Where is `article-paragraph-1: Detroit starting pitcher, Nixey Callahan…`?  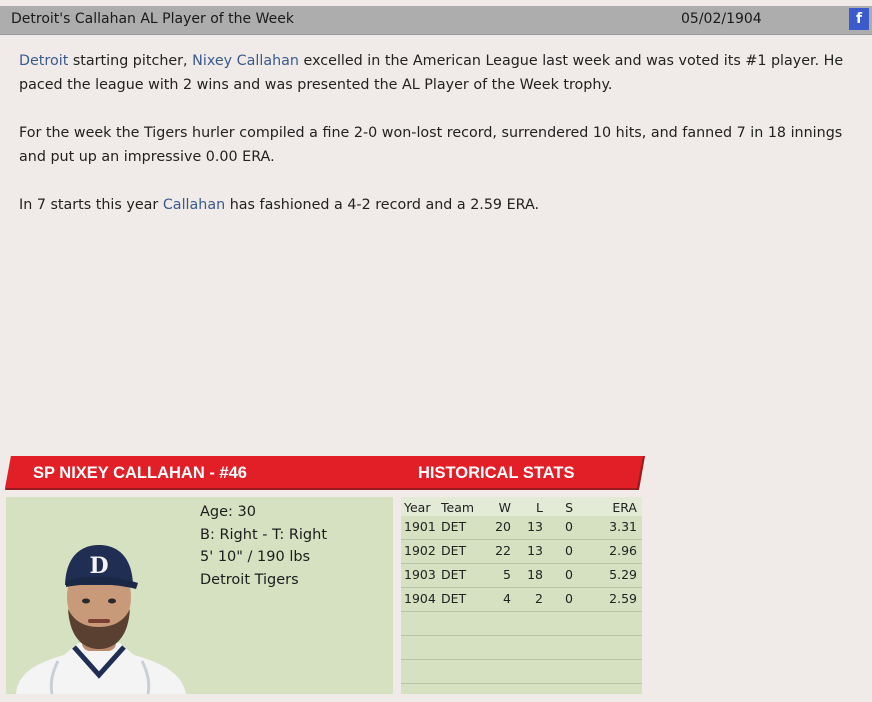 article-paragraph-1: Detroit starting pitcher, Nixey Callahan… is located at coordinates (444, 73).